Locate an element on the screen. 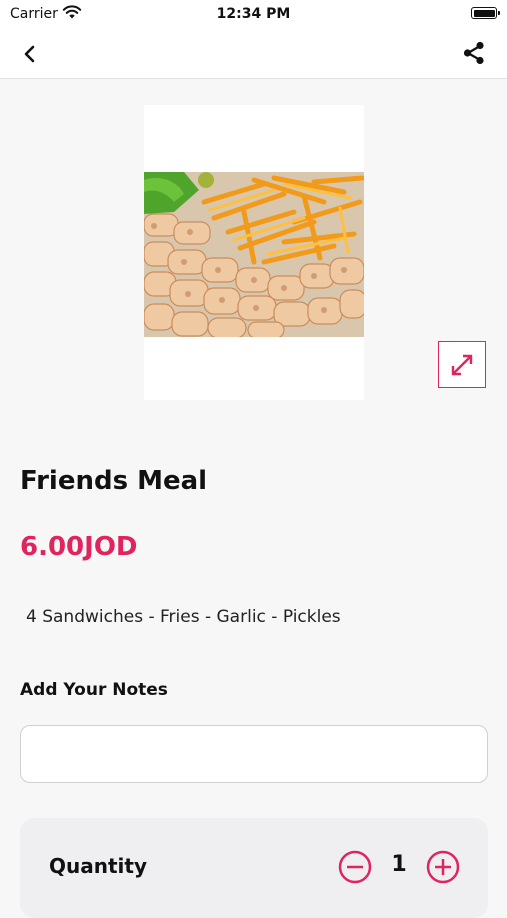 The image size is (507, 918). product-price: 6.00JOD is located at coordinates (79, 547).